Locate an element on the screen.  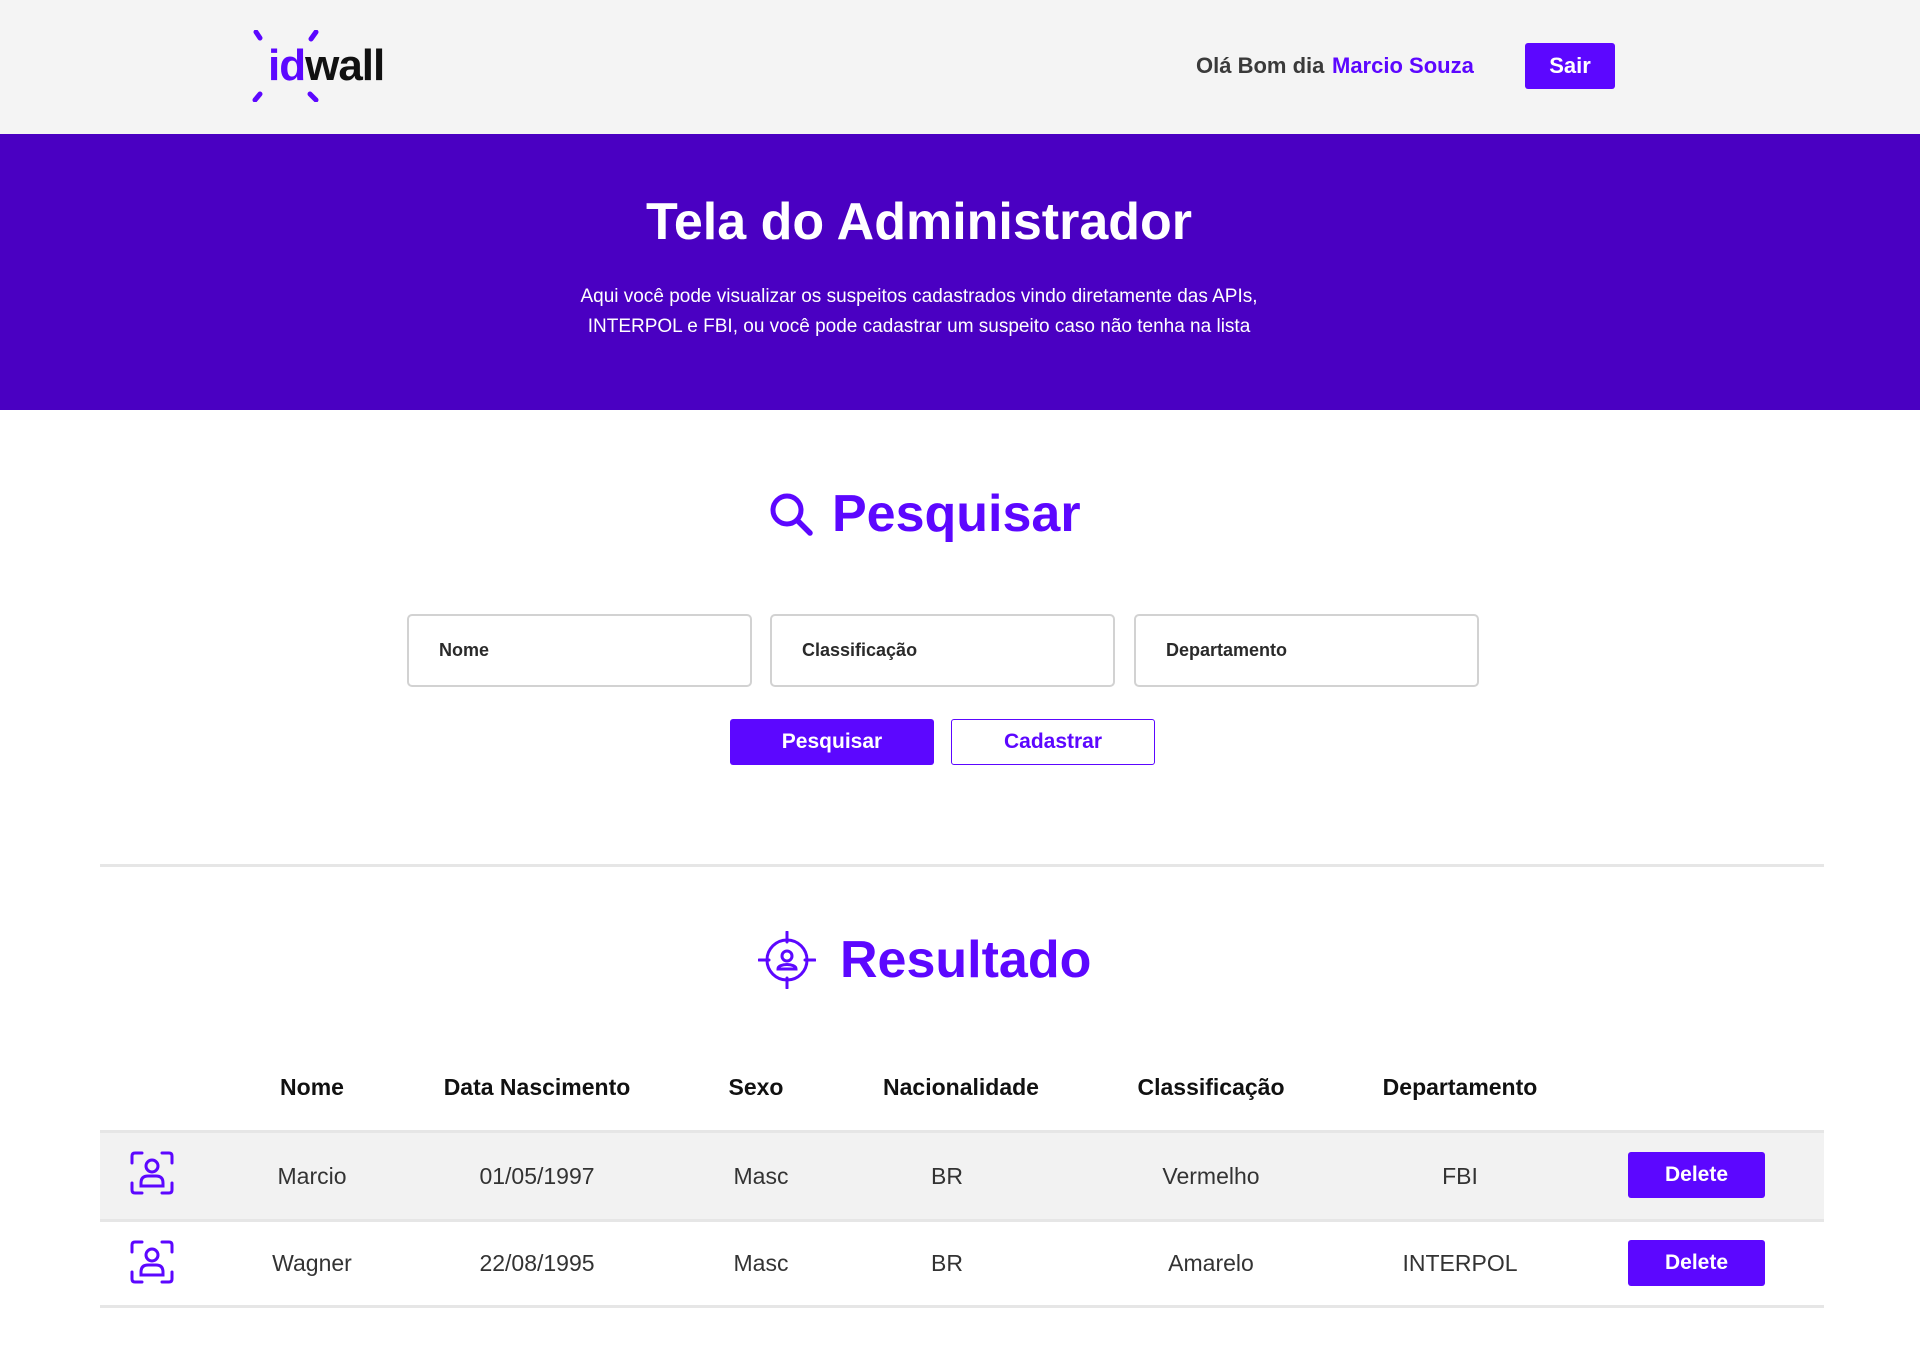
column-header-nome: Nome is located at coordinates (312, 1087).